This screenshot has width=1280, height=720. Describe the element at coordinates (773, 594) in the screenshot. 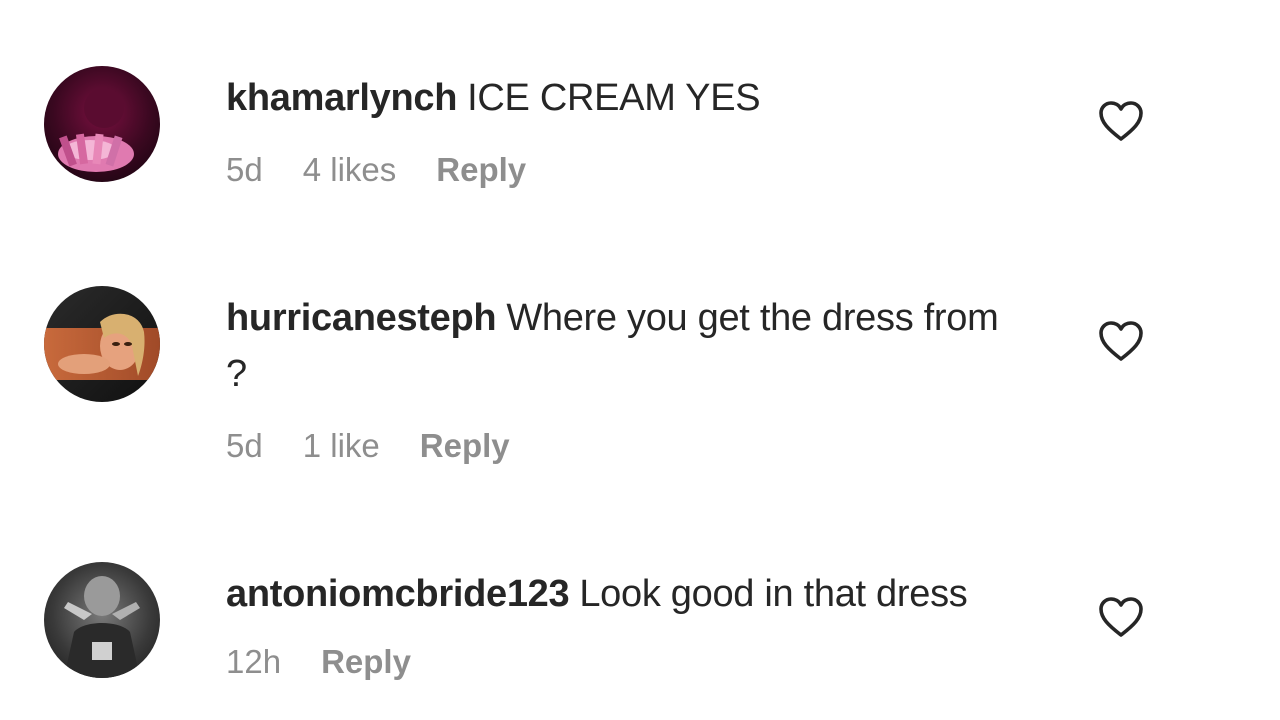

I see `comment-text: Look good in that dress` at that location.